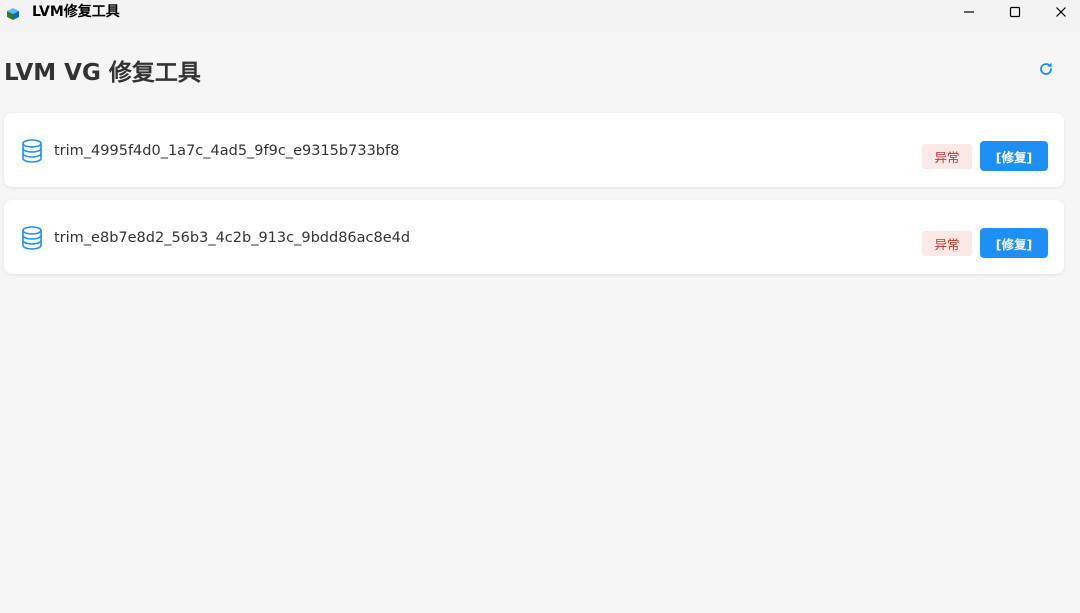 Image resolution: width=1080 pixels, height=613 pixels. I want to click on minimize-icon, so click(969, 12).